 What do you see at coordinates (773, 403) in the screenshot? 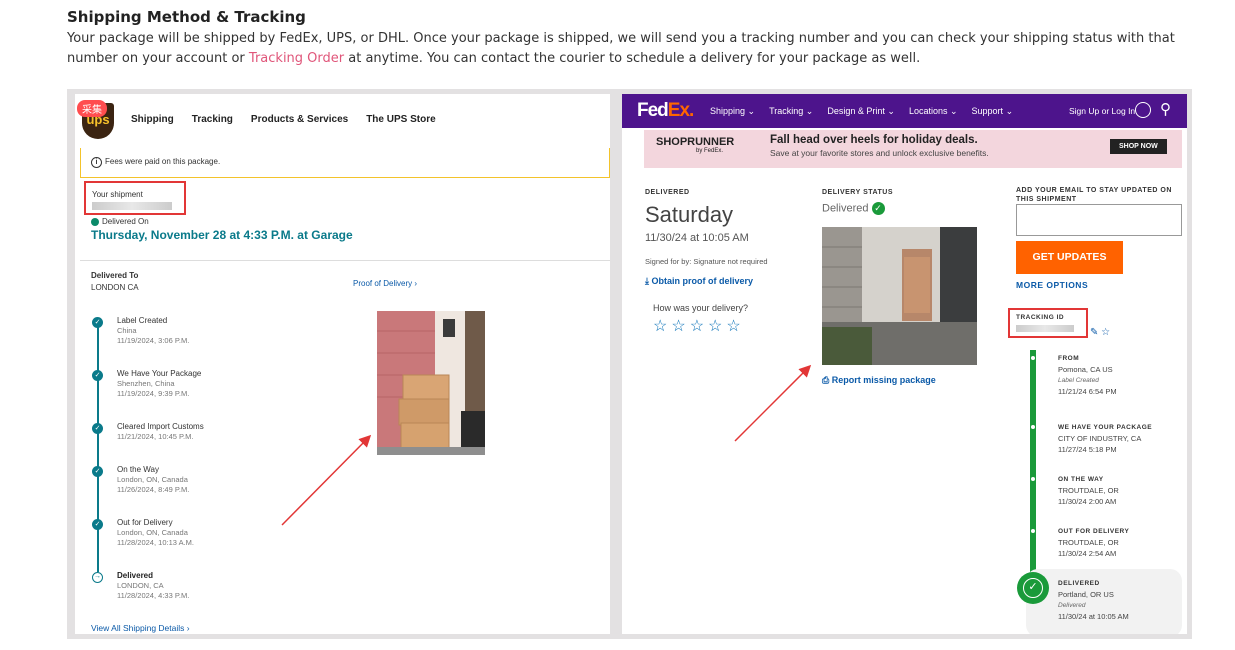
I see `red-arrow-fedex` at bounding box center [773, 403].